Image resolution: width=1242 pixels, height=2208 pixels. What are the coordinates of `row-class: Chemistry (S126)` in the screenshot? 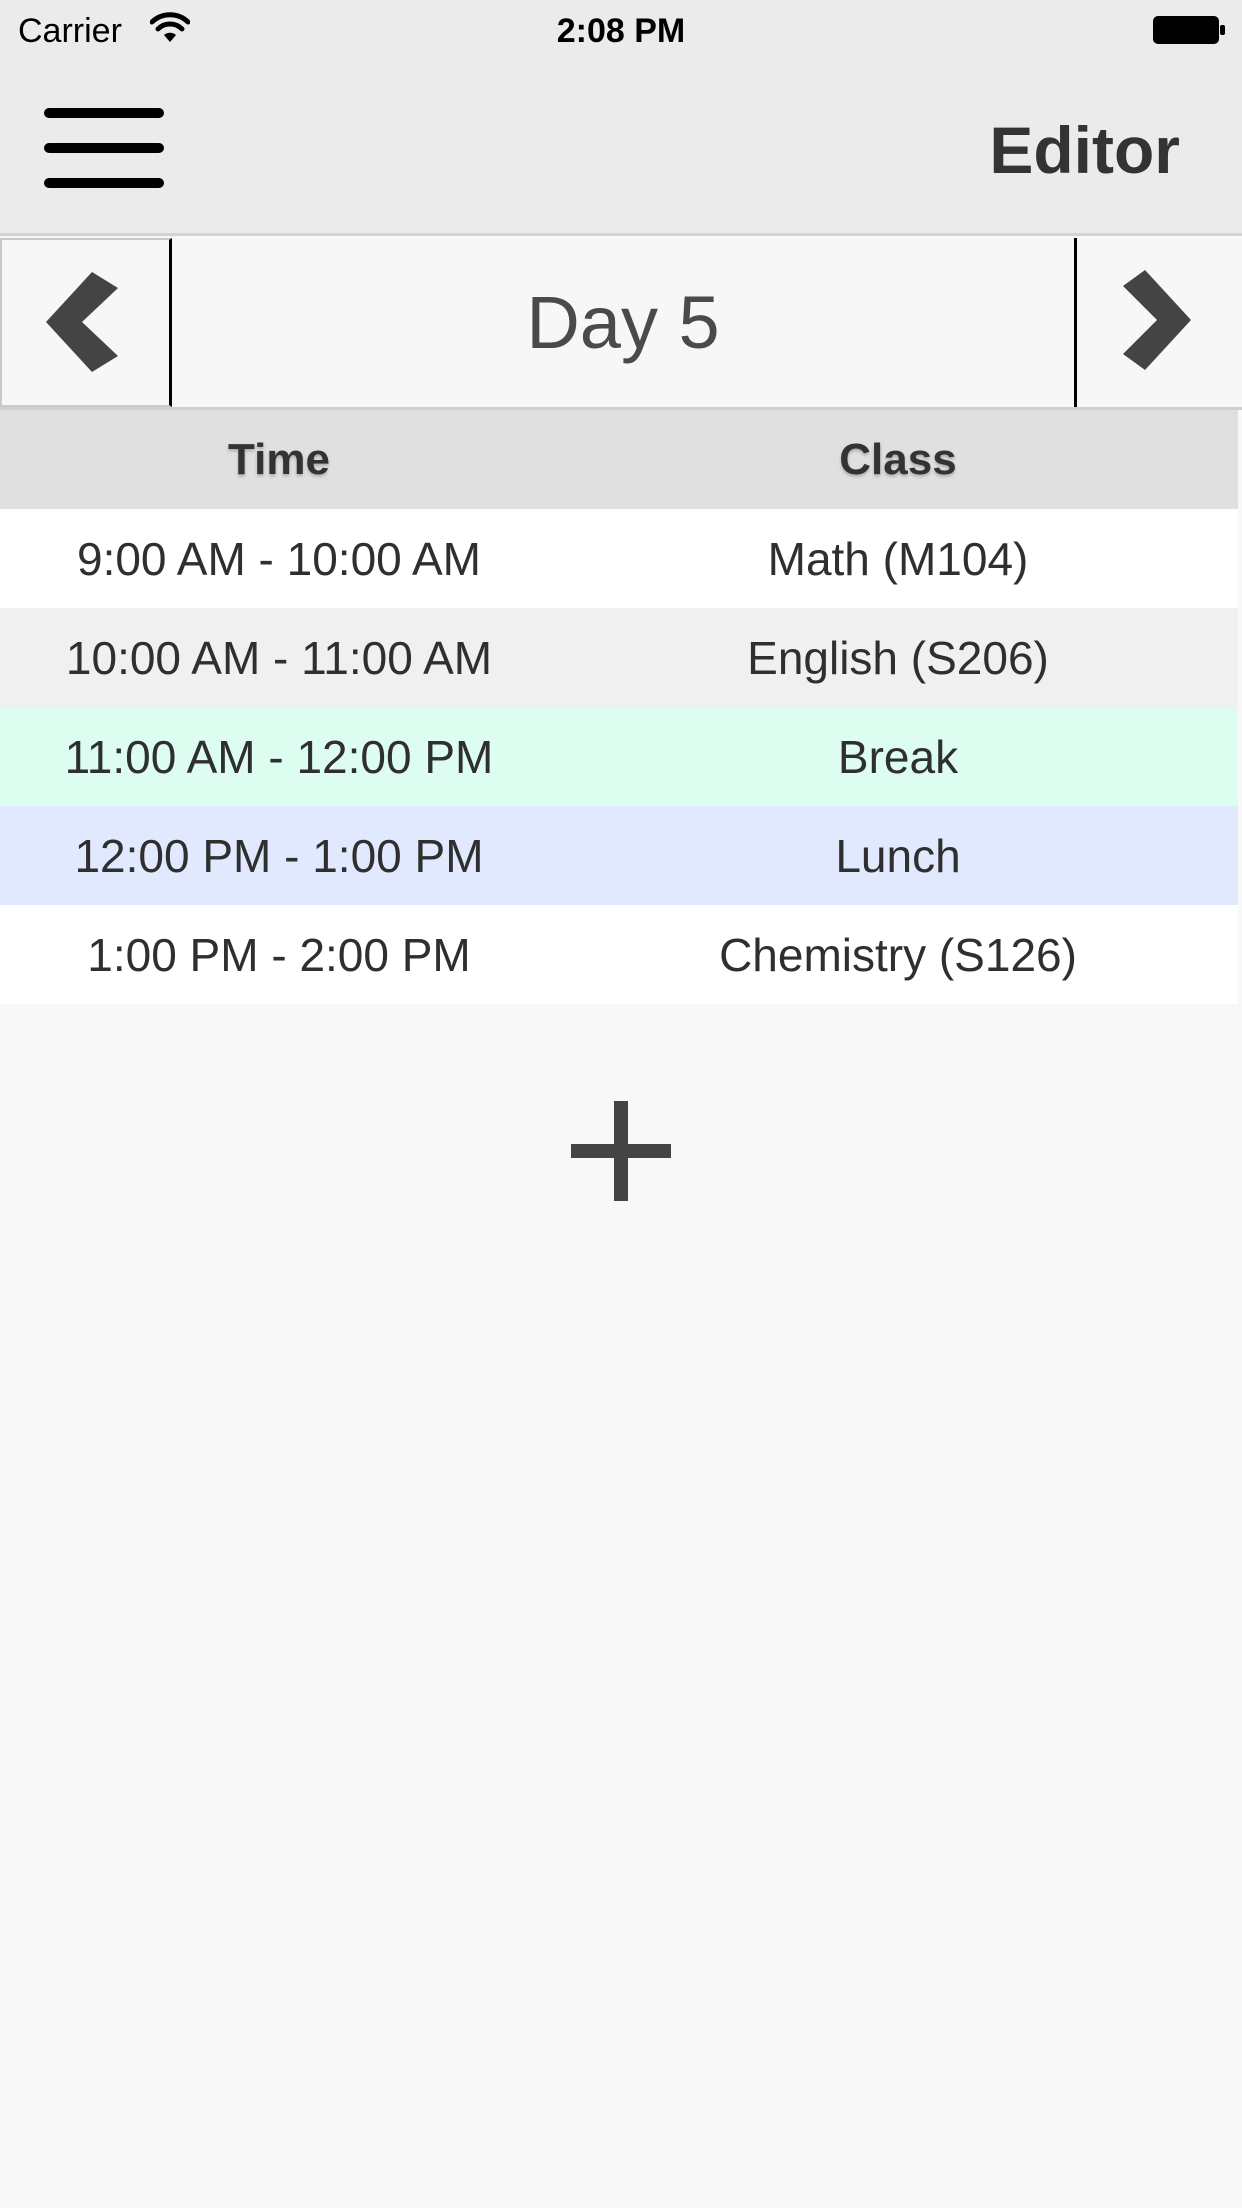 It's located at (898, 954).